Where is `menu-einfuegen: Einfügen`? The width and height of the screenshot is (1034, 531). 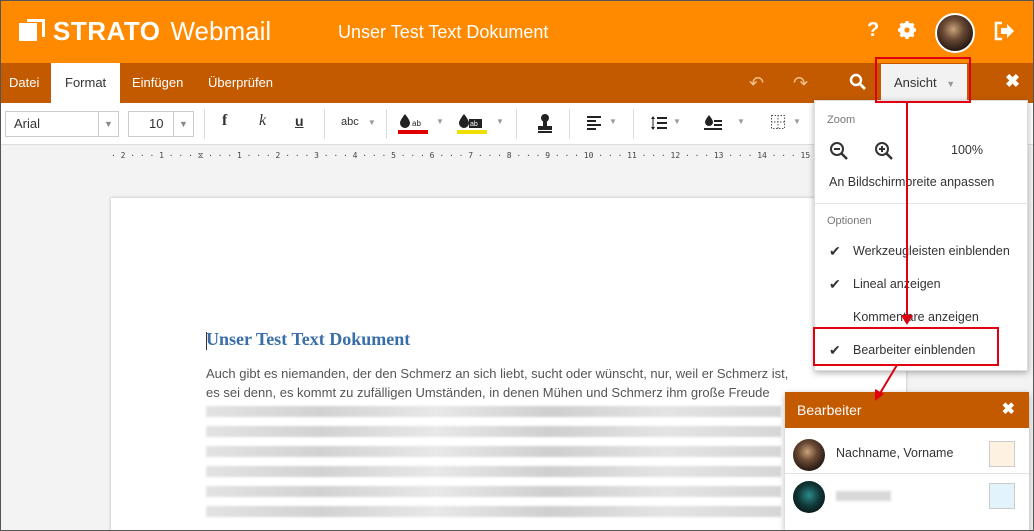 menu-einfuegen: Einfügen is located at coordinates (157, 83).